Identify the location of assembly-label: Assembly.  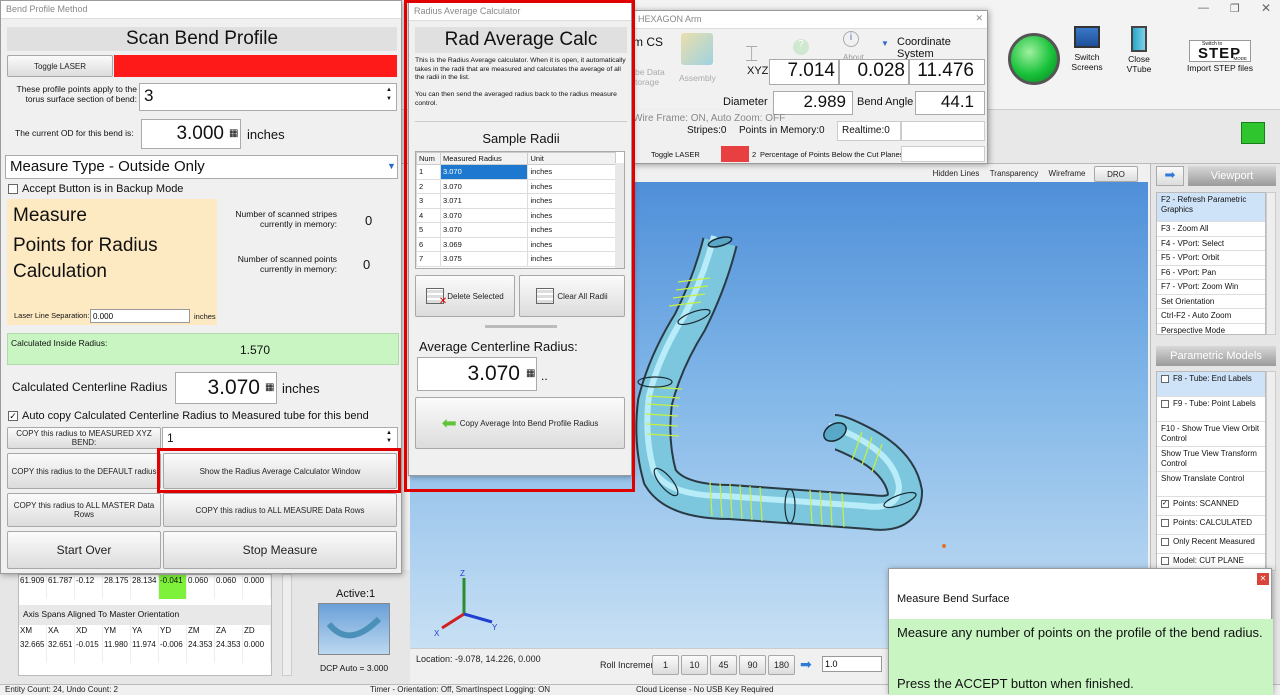
(697, 78).